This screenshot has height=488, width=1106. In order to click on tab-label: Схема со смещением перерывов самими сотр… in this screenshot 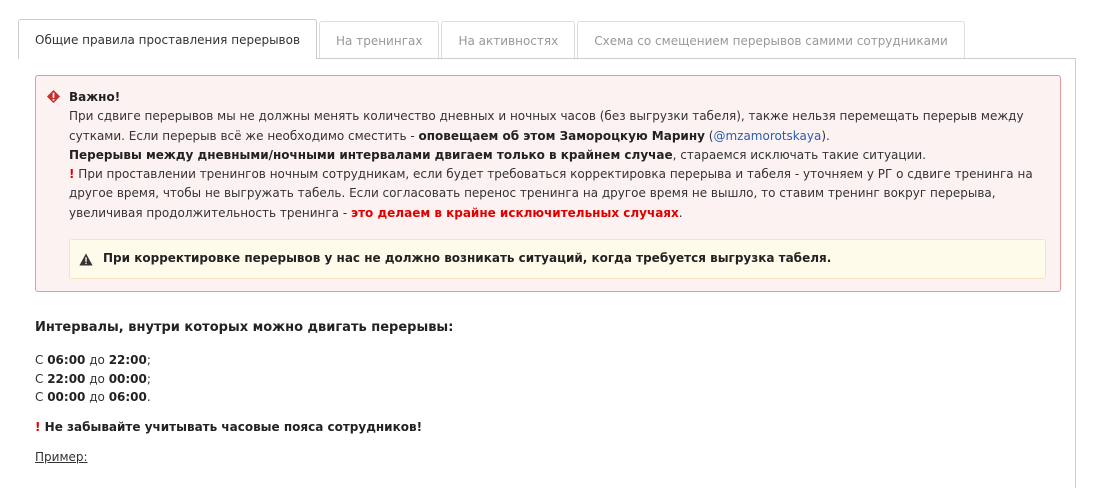, I will do `click(771, 40)`.